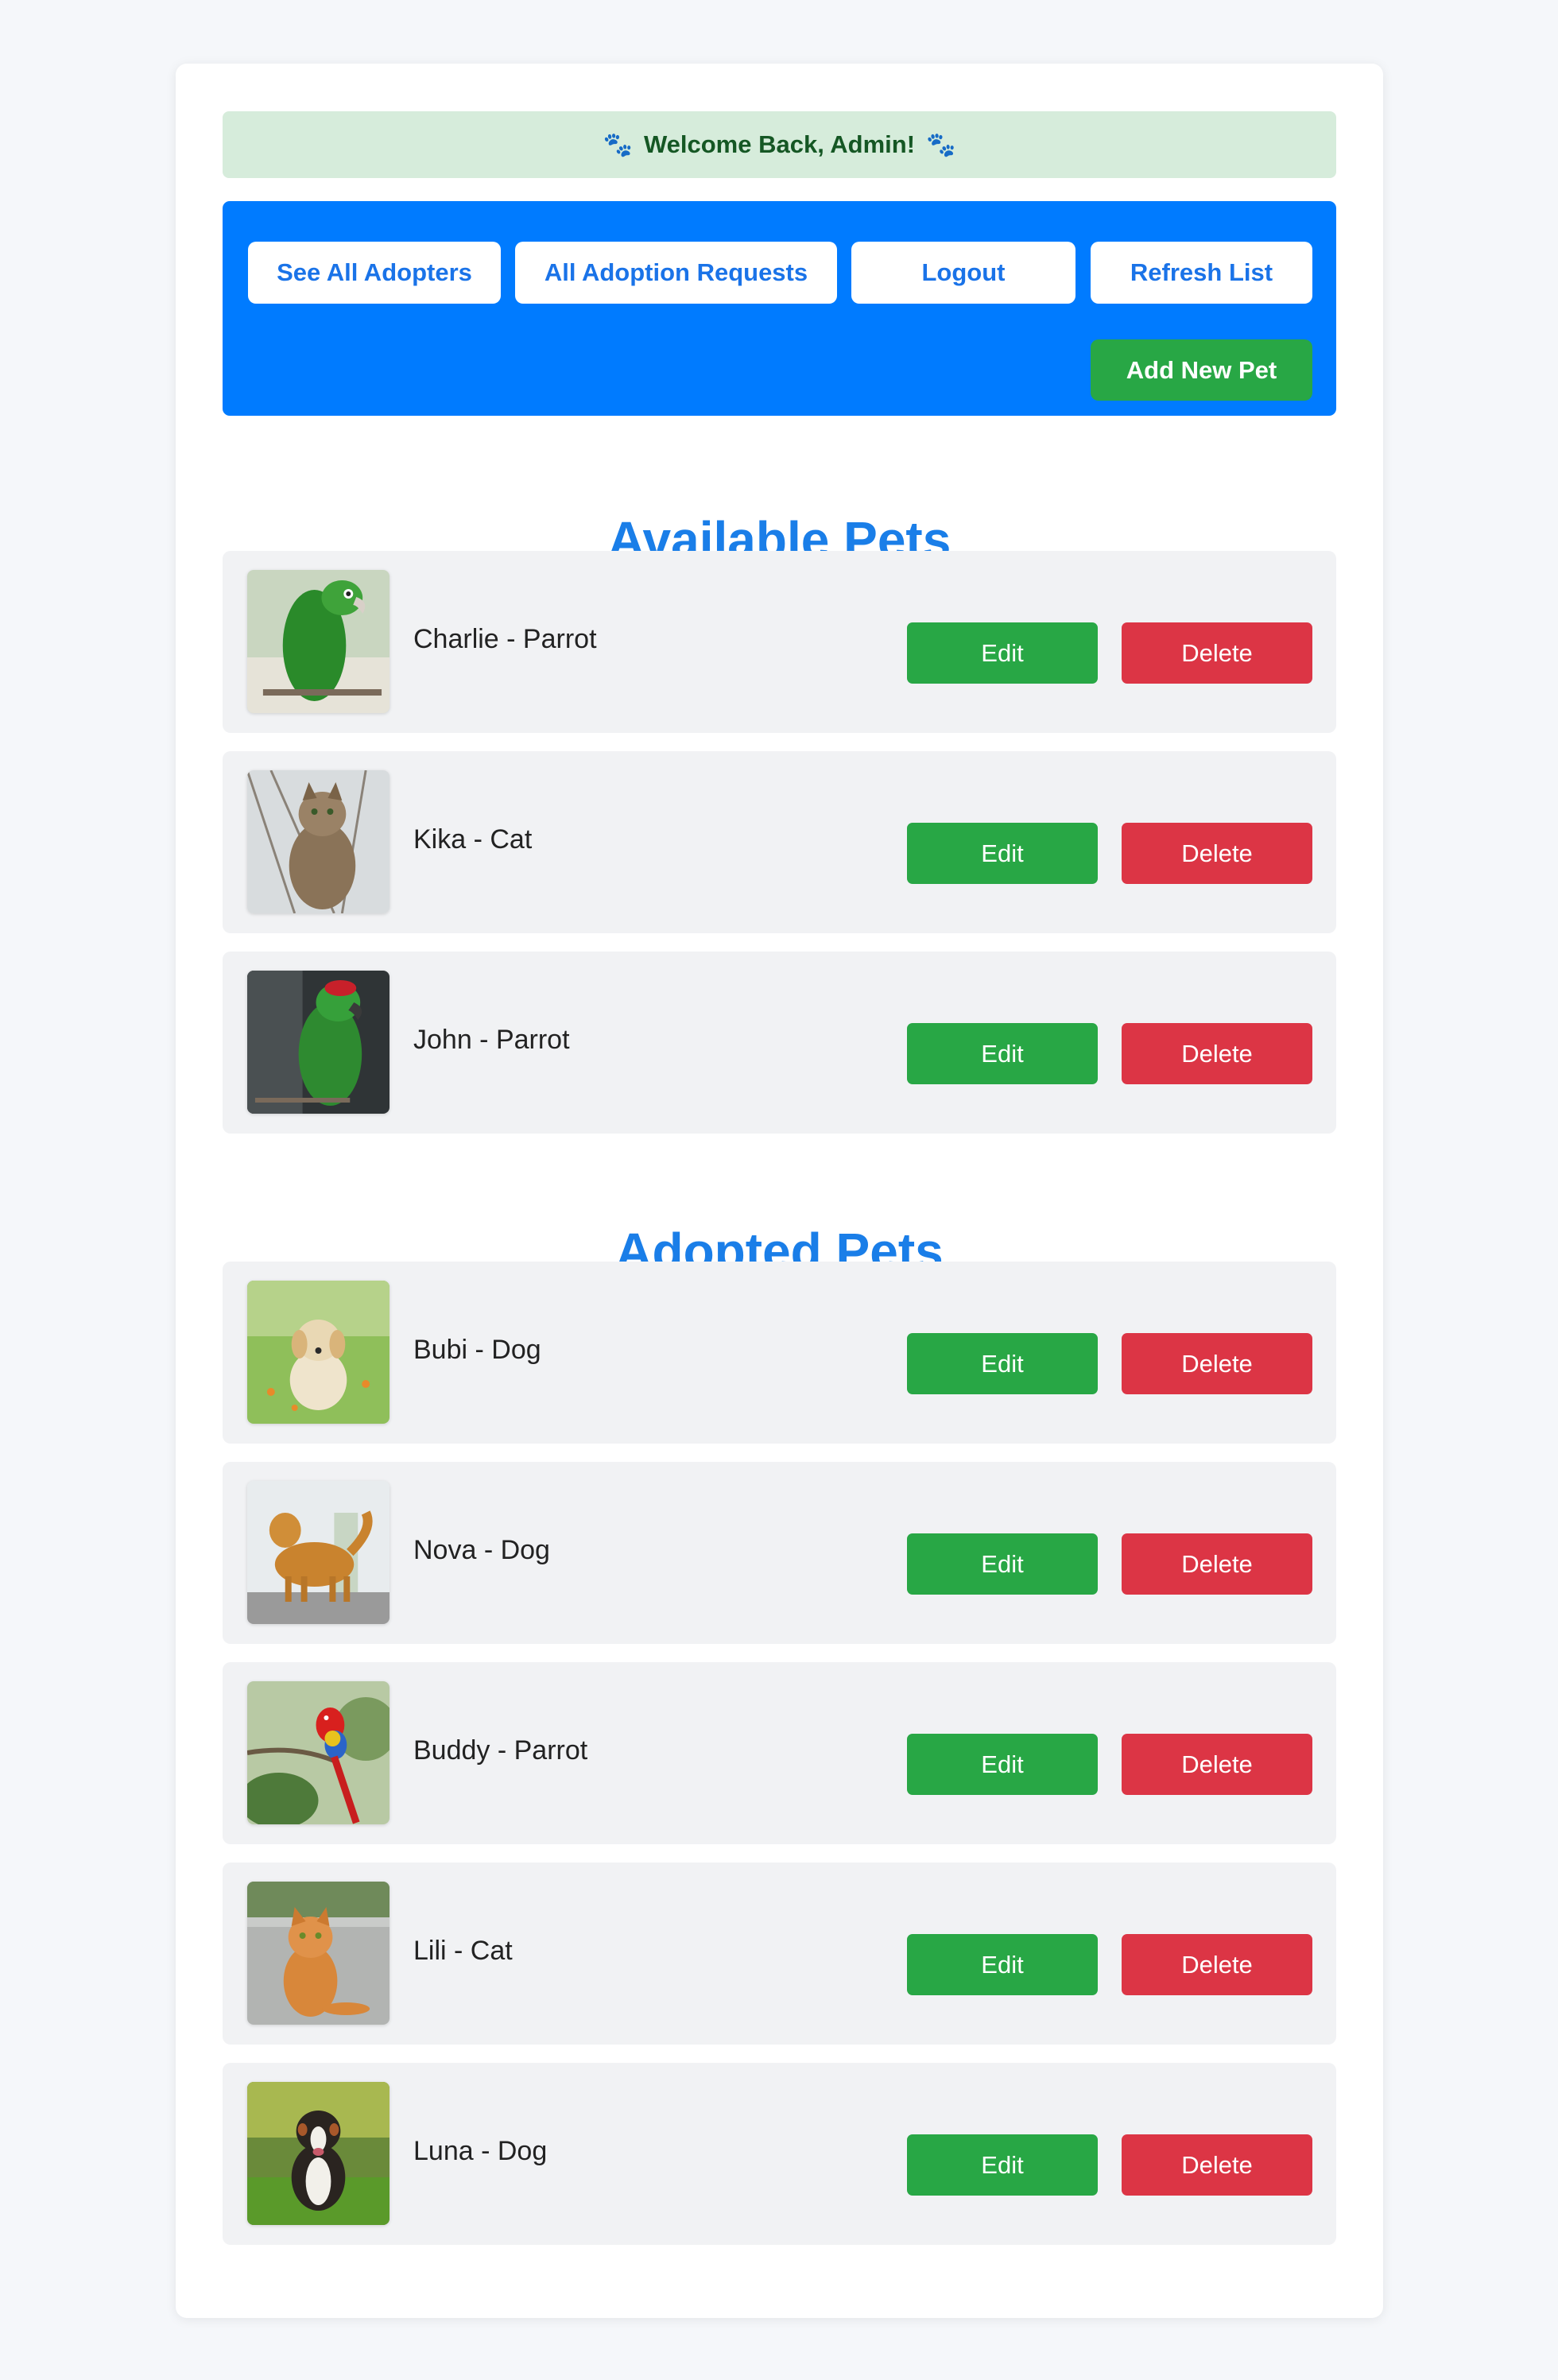  I want to click on pet-name: Lili - Cat, so click(463, 1951).